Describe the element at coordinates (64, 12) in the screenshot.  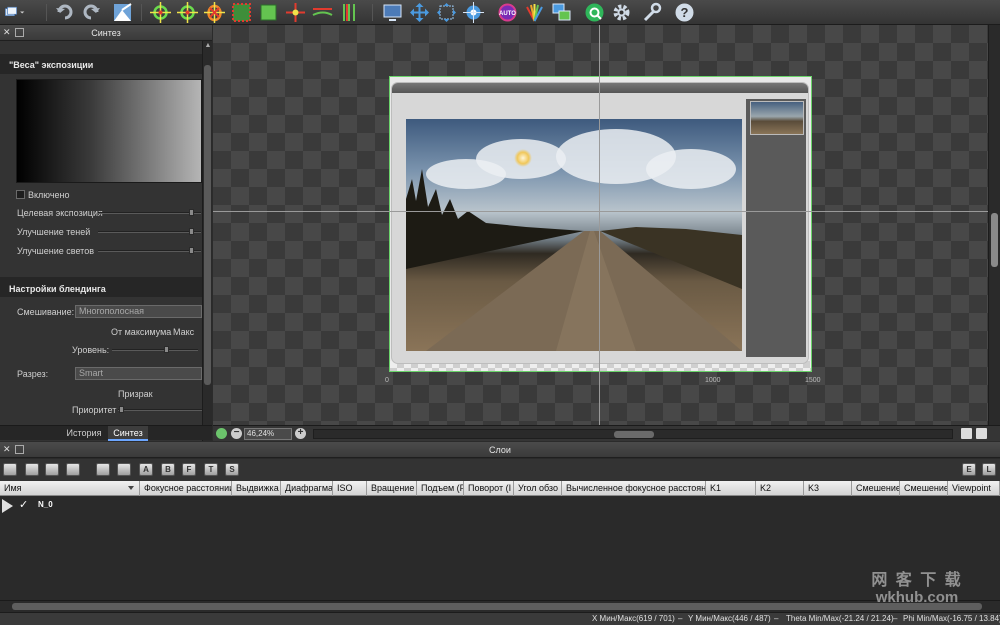
I see `undo-icon` at that location.